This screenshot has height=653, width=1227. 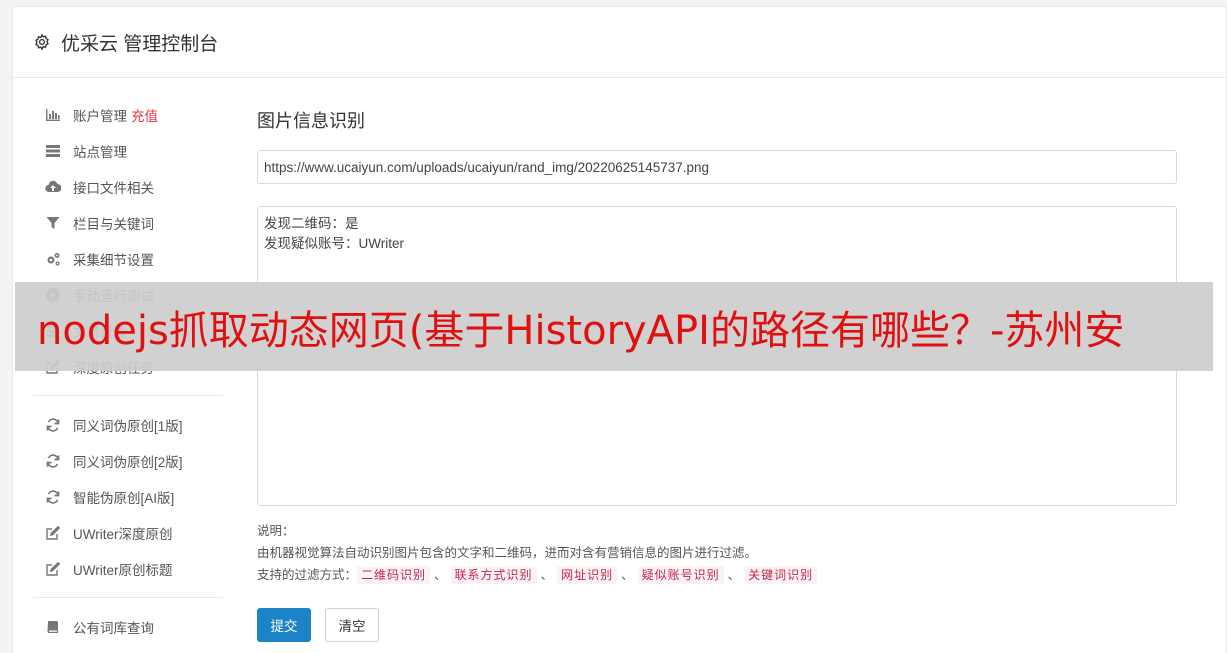 I want to click on filter-tag: 网址识别, so click(x=587, y=575).